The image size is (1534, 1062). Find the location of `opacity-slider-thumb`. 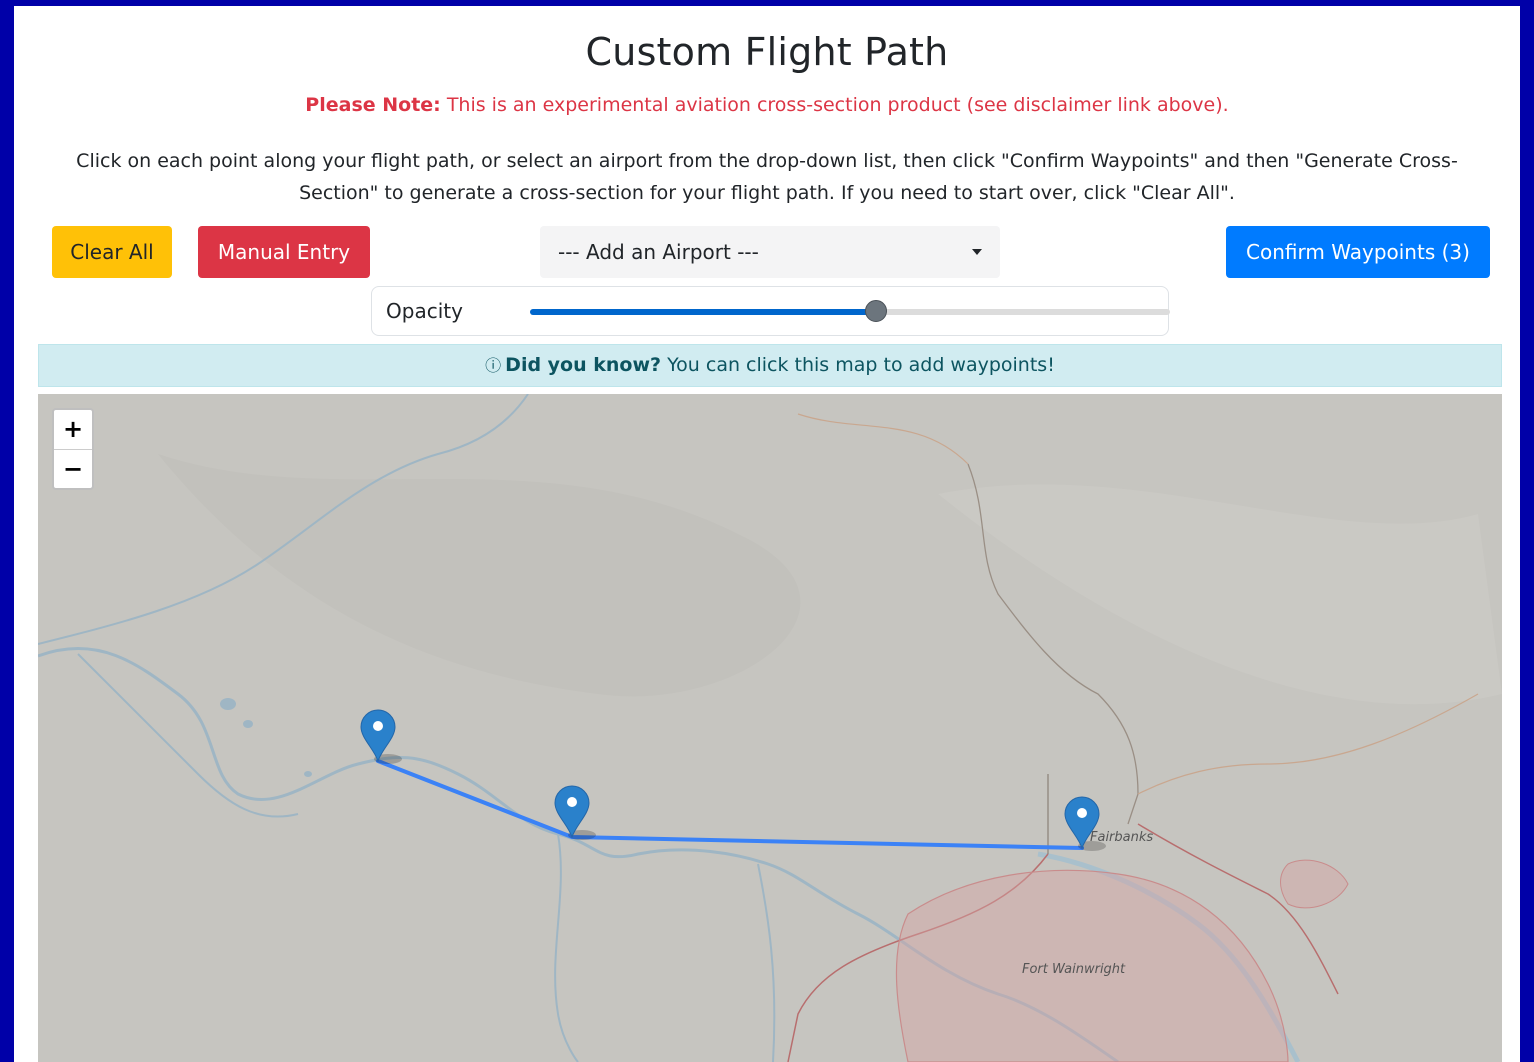

opacity-slider-thumb is located at coordinates (875, 311).